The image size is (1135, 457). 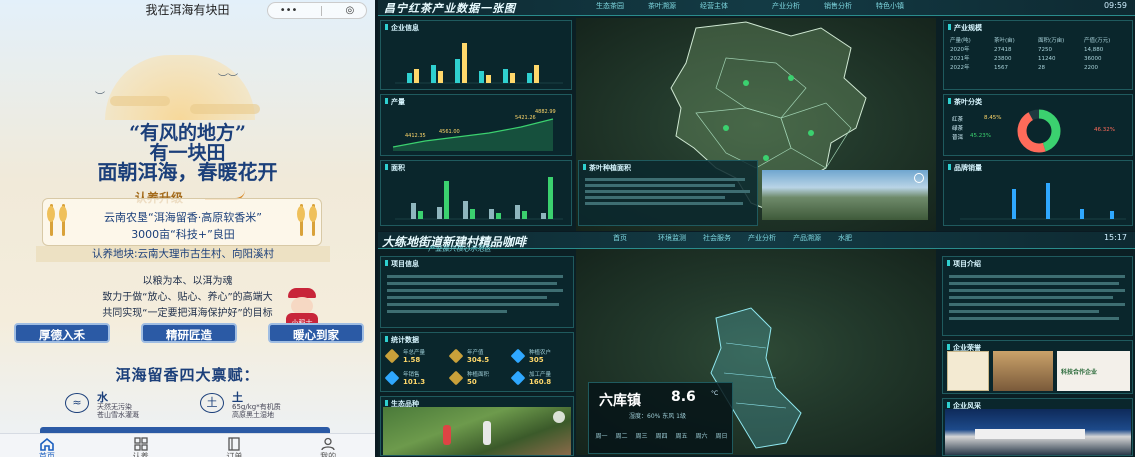 What do you see at coordinates (1039, 297) in the screenshot?
I see `intro-text-block` at bounding box center [1039, 297].